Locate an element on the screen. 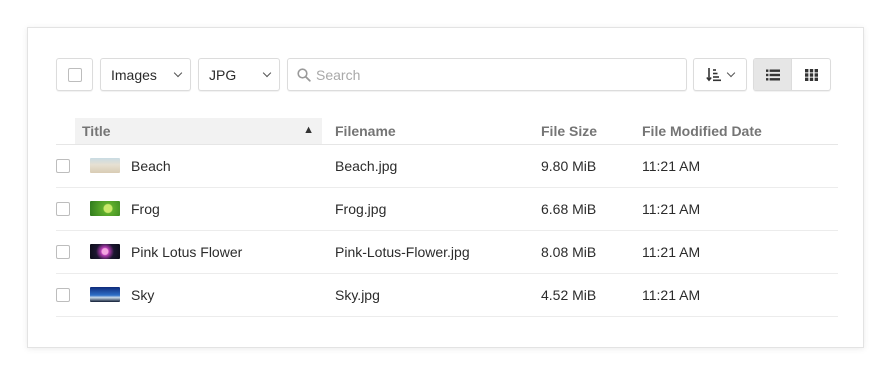 This screenshot has width=891, height=374. select-all-box is located at coordinates (75, 75).